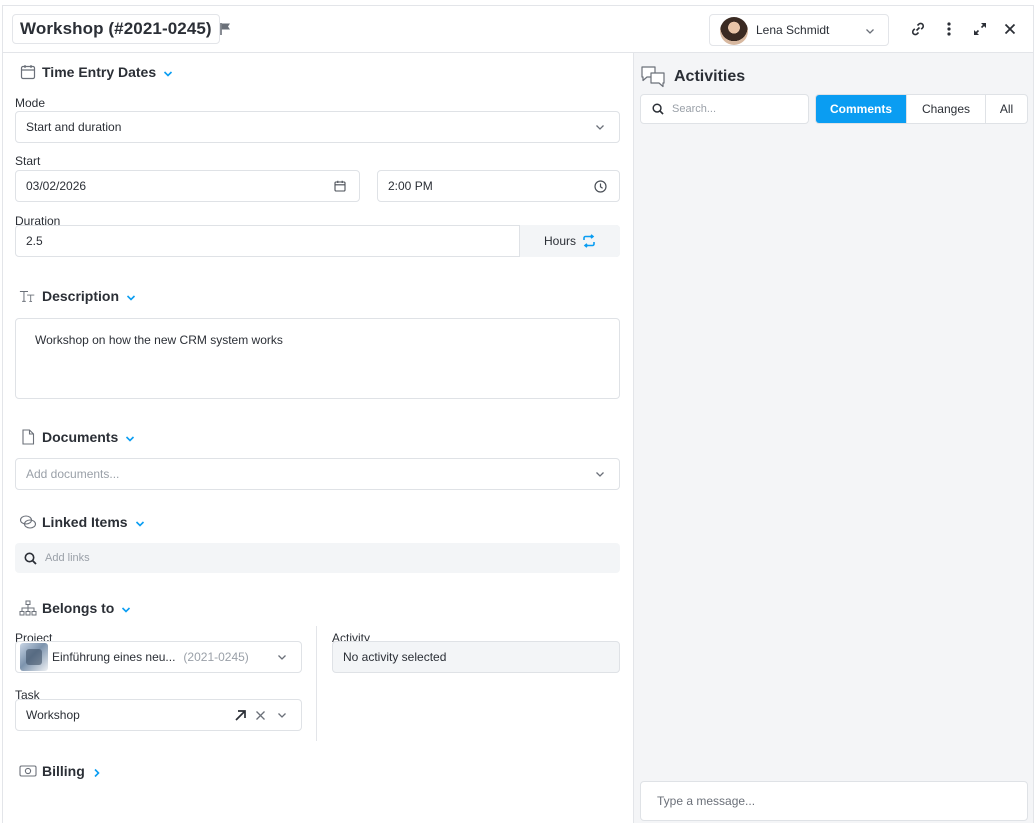 The height and width of the screenshot is (826, 1036). I want to click on activity-value: No activity selected, so click(395, 657).